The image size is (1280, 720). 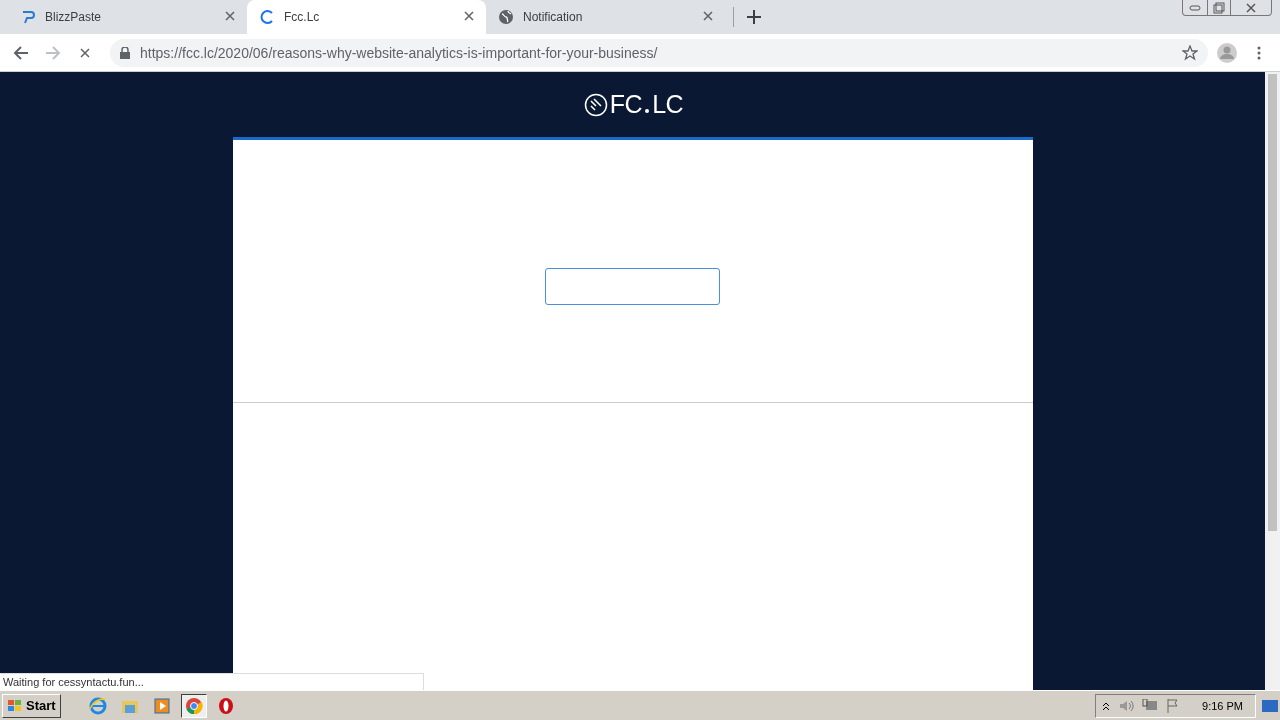 What do you see at coordinates (595, 104) in the screenshot?
I see `logo-icon` at bounding box center [595, 104].